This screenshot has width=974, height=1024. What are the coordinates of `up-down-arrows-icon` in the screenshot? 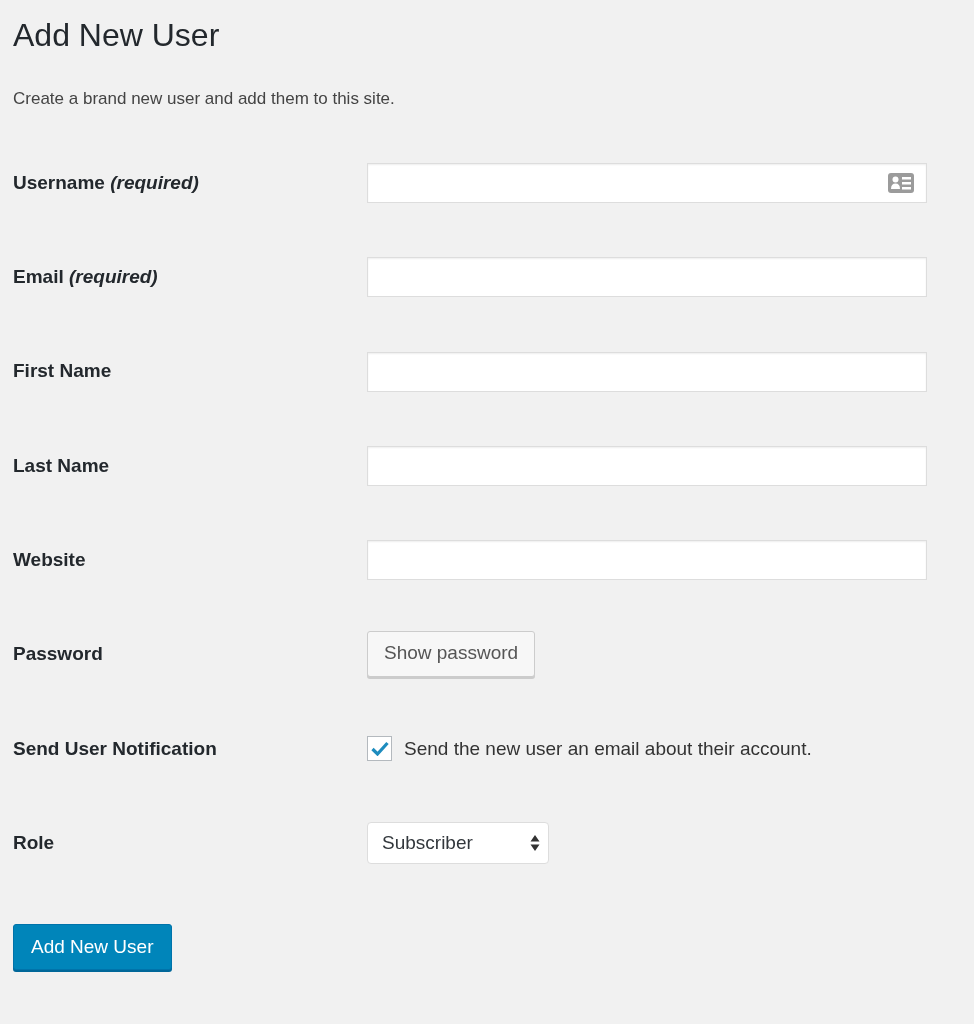 It's located at (535, 843).